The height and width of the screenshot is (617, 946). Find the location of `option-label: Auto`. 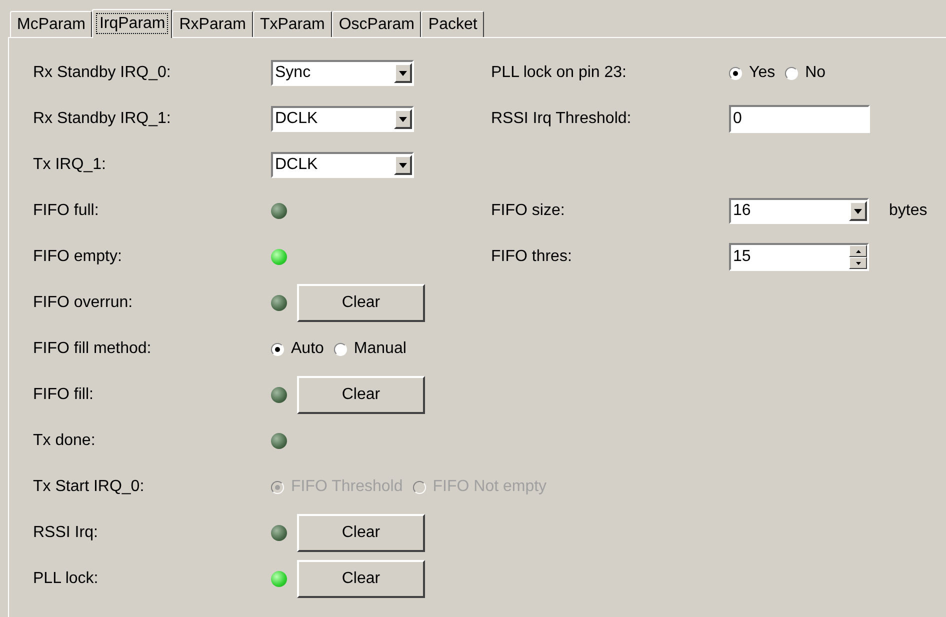

option-label: Auto is located at coordinates (307, 349).